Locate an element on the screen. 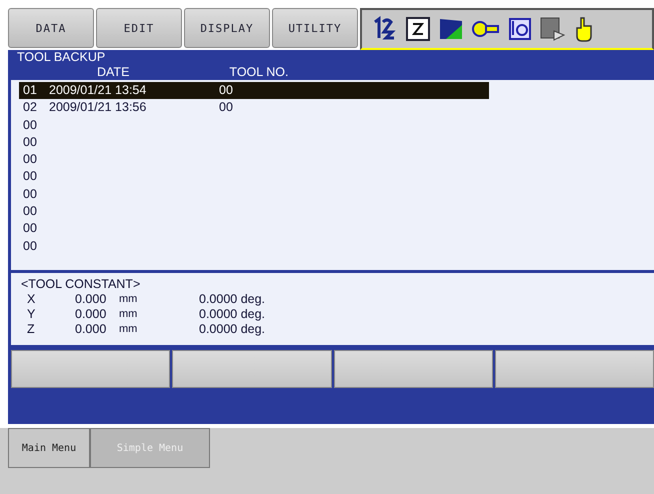 Image resolution: width=654 pixels, height=494 pixels. hand-icon is located at coordinates (584, 29).